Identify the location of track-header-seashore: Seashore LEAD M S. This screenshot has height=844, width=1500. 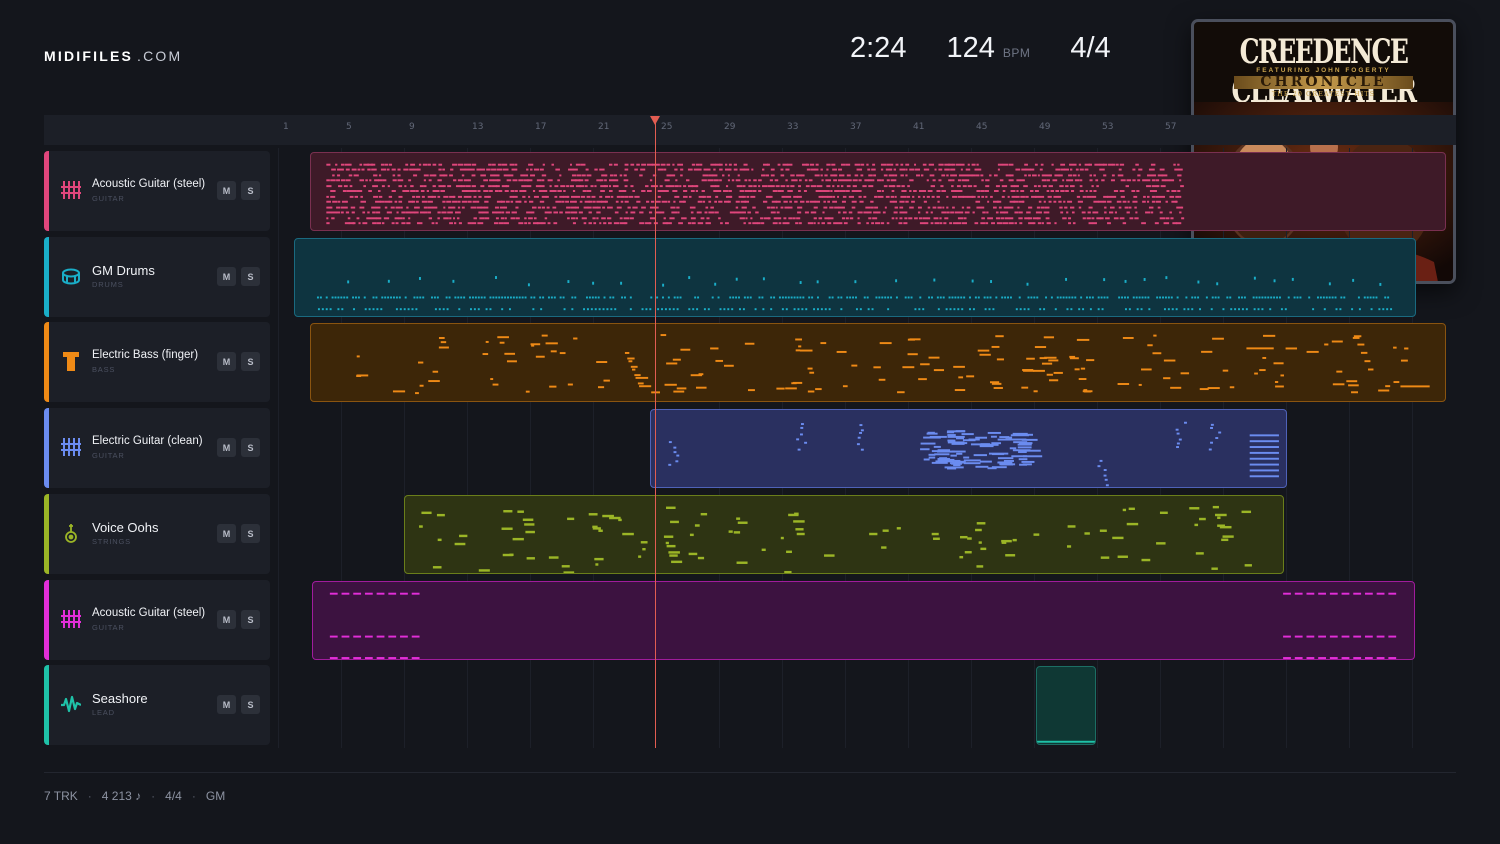
(157, 705).